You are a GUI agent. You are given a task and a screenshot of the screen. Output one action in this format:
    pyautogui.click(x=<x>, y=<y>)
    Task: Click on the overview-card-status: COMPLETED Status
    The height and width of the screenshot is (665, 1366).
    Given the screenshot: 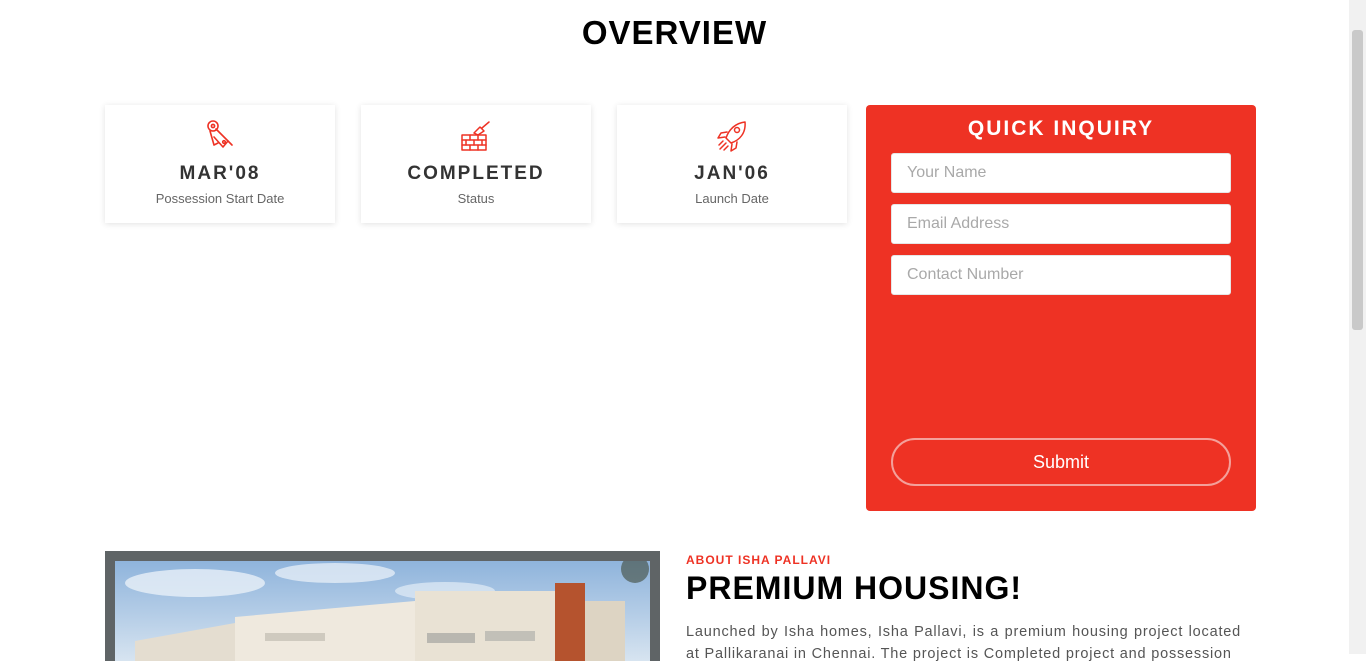 What is the action you would take?
    pyautogui.click(x=476, y=164)
    